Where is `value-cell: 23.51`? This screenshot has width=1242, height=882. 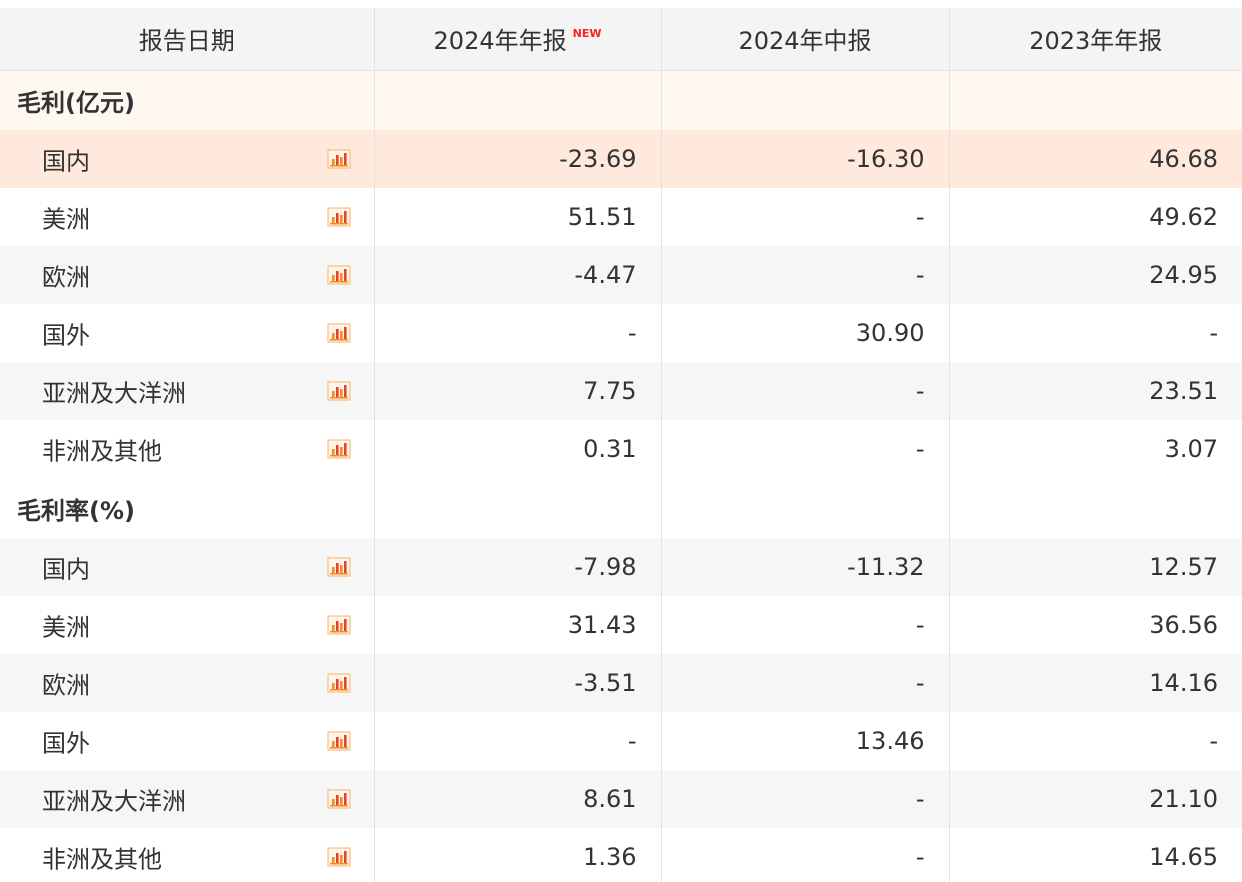
value-cell: 23.51 is located at coordinates (1095, 391).